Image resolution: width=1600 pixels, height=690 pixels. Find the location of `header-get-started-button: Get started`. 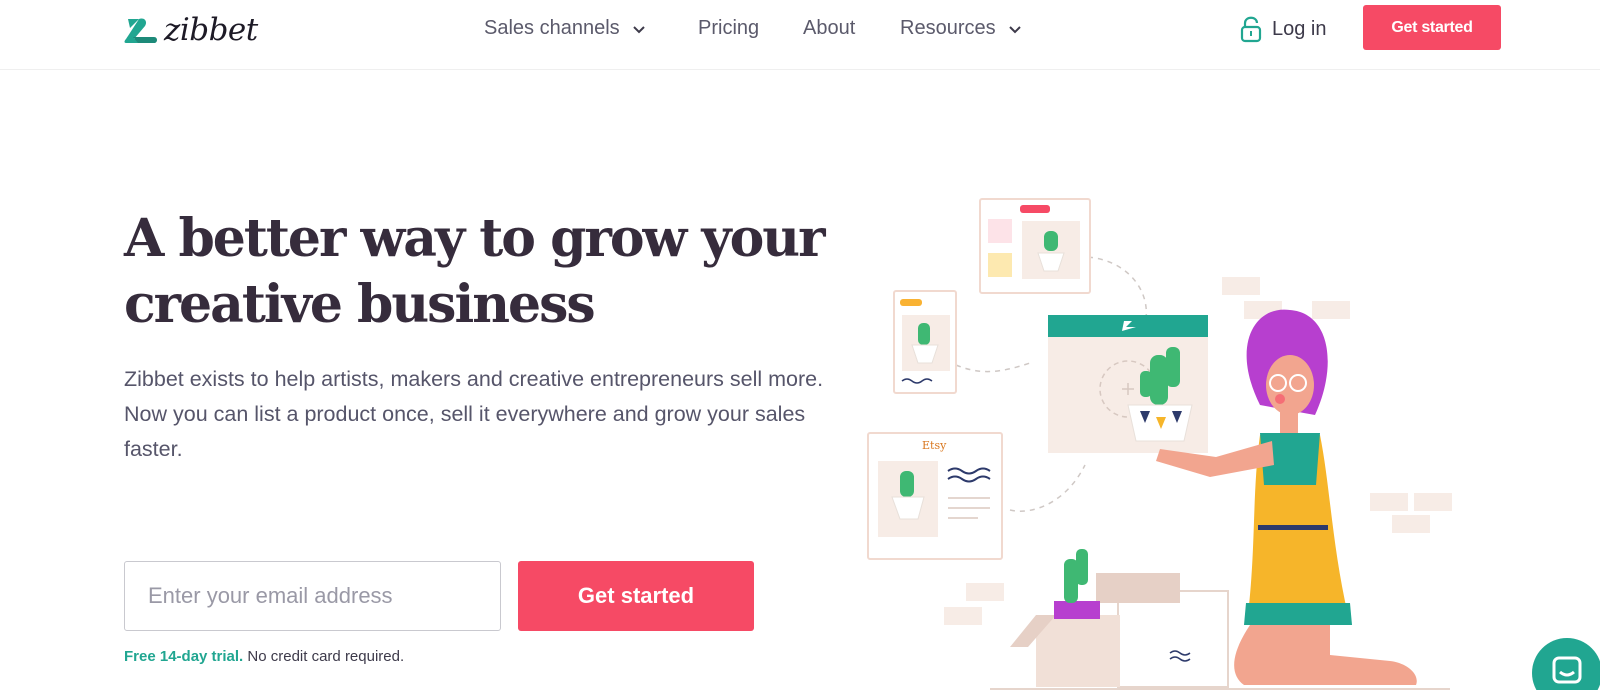

header-get-started-button: Get started is located at coordinates (1432, 27).